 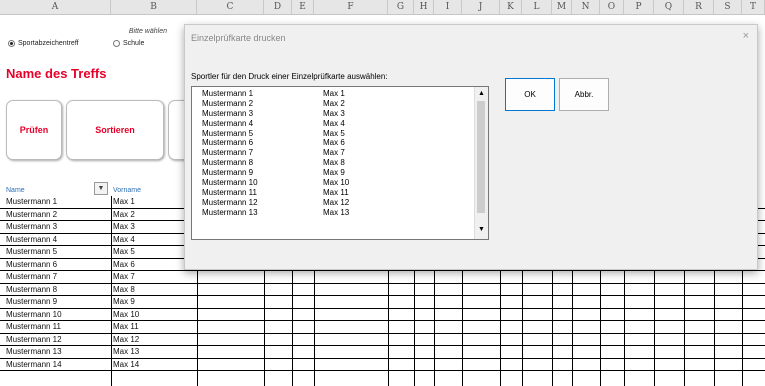 What do you see at coordinates (382, 315) in the screenshot?
I see `table-row: Mustermann 10 Max 10` at bounding box center [382, 315].